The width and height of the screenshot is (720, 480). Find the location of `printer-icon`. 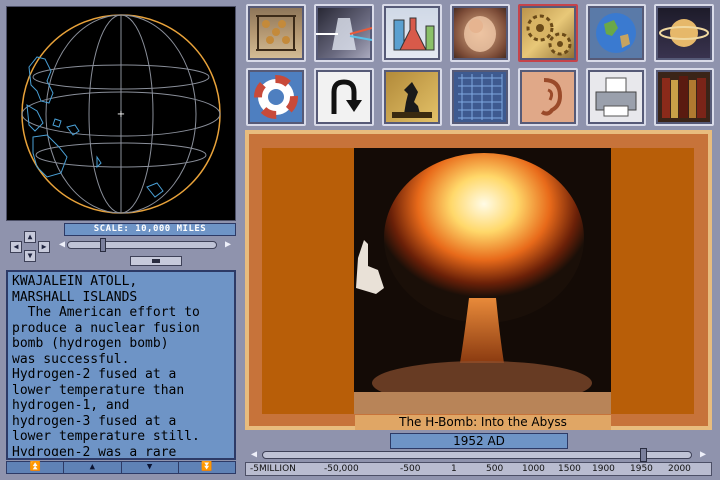

printer-icon is located at coordinates (616, 97).